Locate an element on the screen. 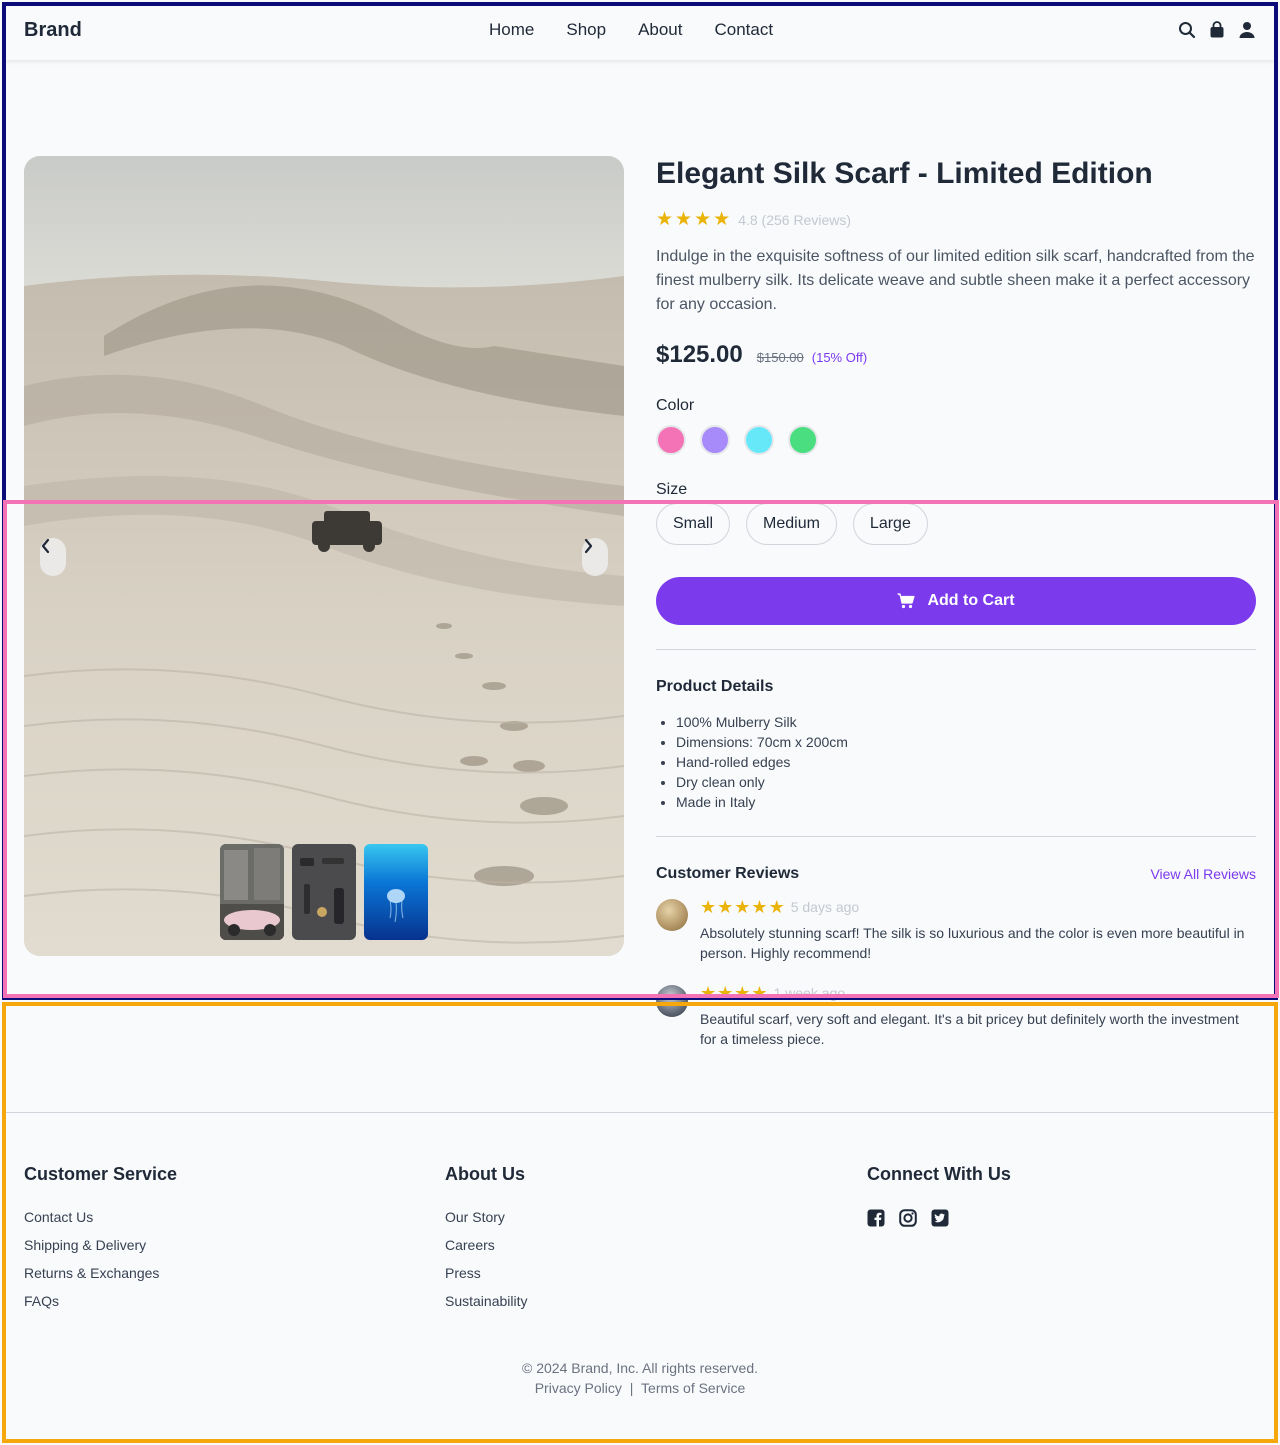  footer-heading: Customer Service is located at coordinates (101, 1174).